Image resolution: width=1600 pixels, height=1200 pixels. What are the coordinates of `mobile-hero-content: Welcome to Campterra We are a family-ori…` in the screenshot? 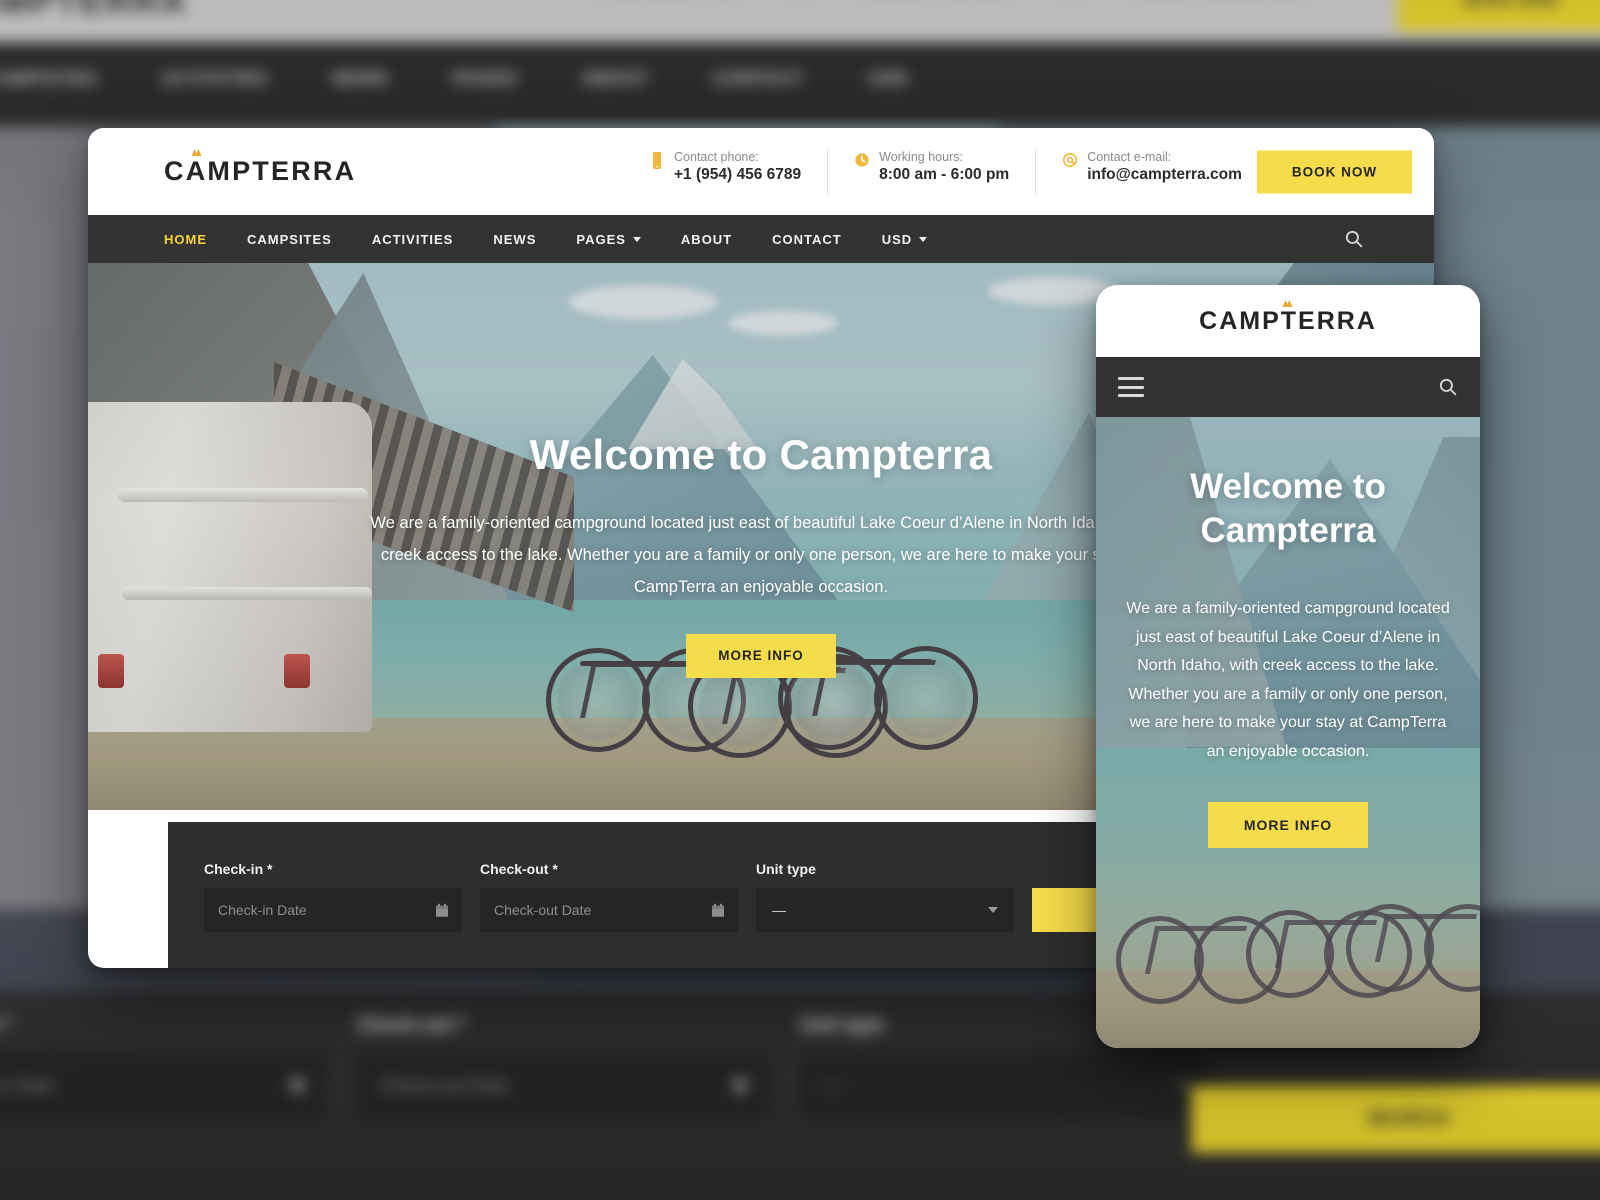 It's located at (1288, 656).